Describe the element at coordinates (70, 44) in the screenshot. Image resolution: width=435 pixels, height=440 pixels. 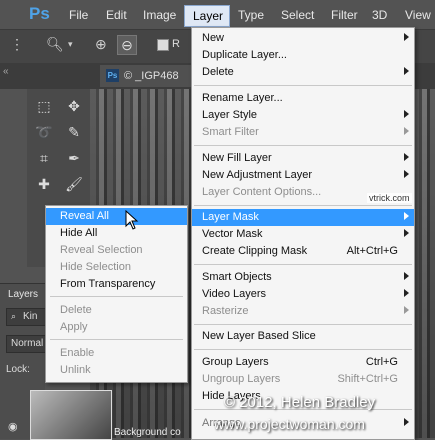
I see `chevron-down-icon: ▾` at that location.